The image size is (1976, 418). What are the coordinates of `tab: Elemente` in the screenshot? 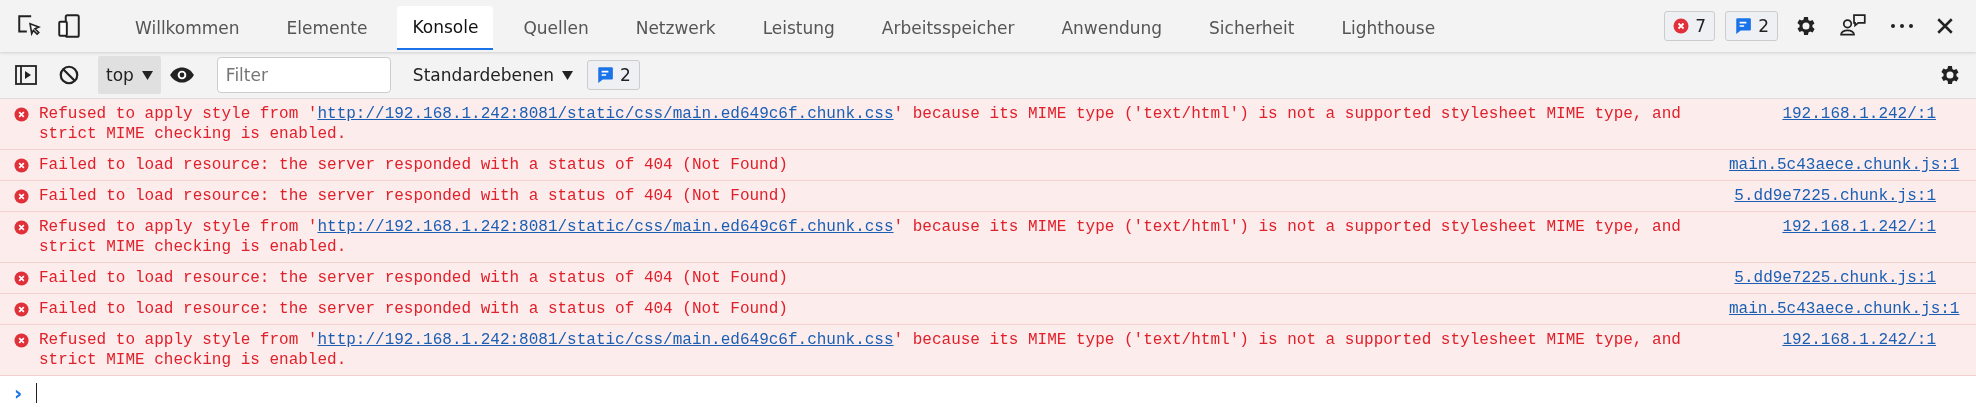 It's located at (327, 28).